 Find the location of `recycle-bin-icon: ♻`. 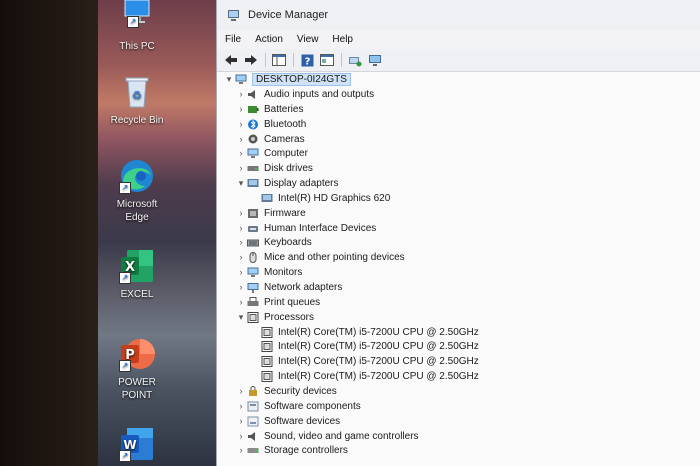

recycle-bin-icon: ♻ is located at coordinates (137, 92).